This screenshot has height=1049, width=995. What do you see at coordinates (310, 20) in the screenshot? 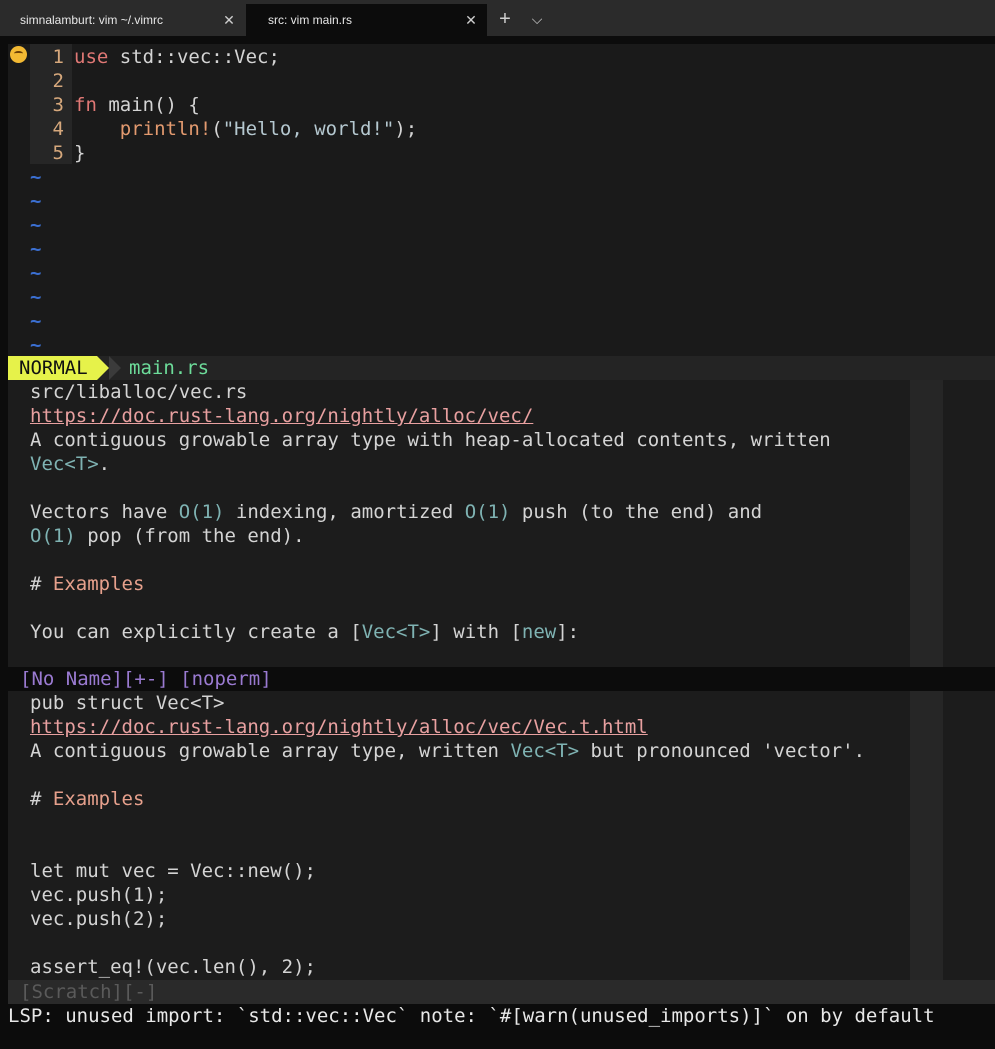
I see `tab-label: src: vim main.rs` at bounding box center [310, 20].